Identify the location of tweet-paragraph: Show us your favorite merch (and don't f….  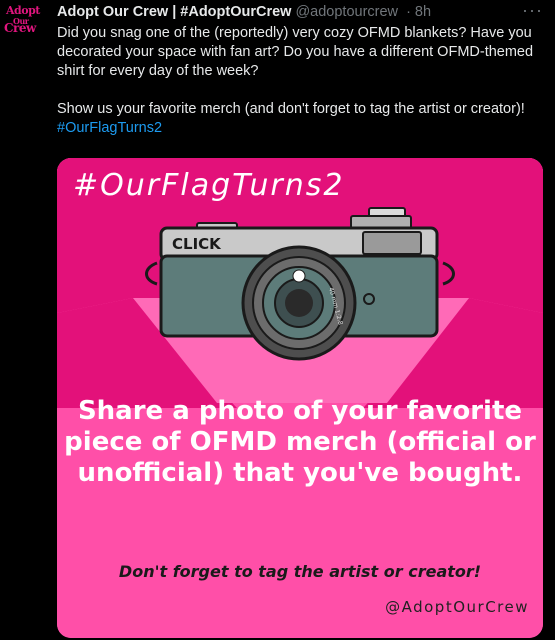
(291, 109).